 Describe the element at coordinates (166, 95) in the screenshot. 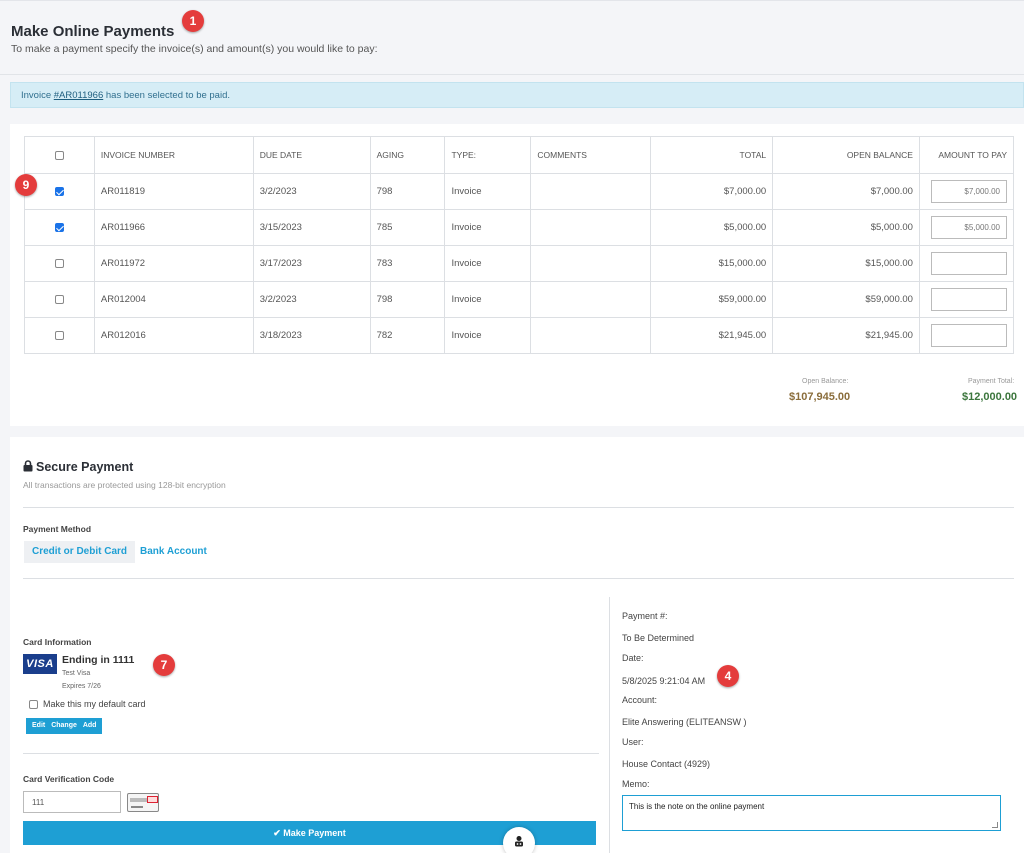

I see `alert-suffix: has been selected to be paid.` at that location.